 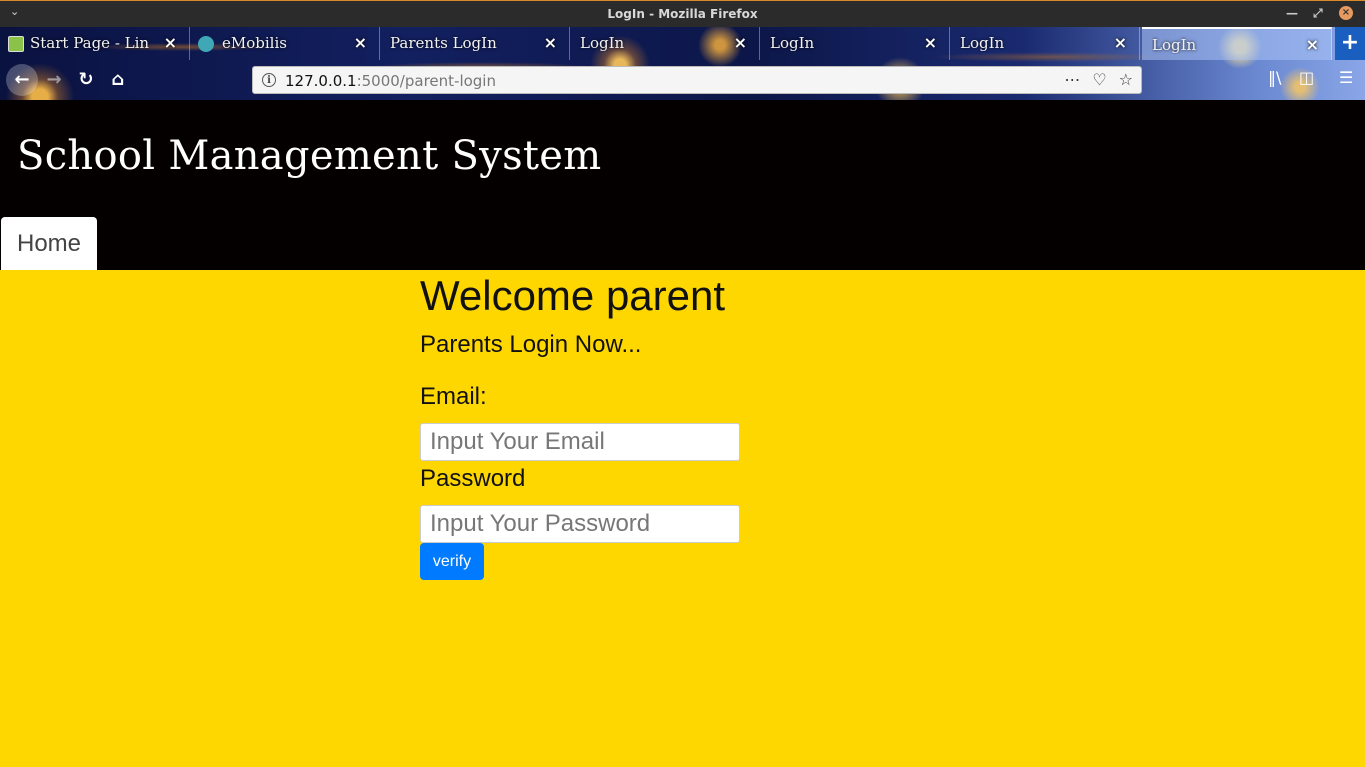 What do you see at coordinates (118, 80) in the screenshot?
I see `home-icon: ⌂` at bounding box center [118, 80].